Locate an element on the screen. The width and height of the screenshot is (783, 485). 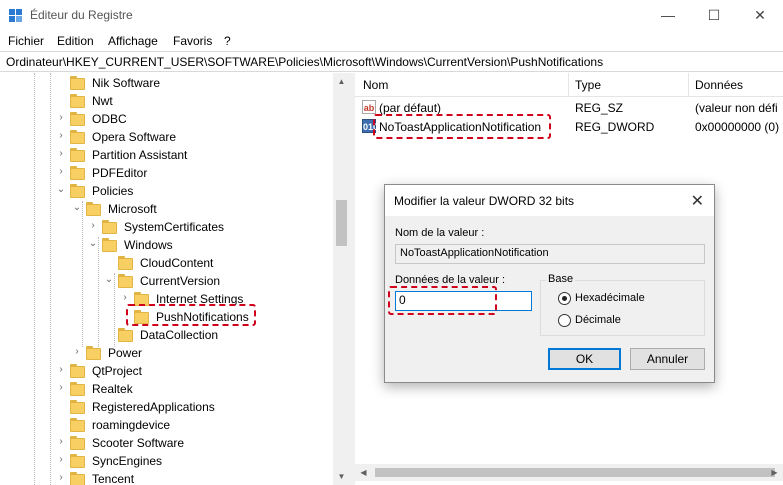
ok-button: OK is located at coordinates (584, 359).